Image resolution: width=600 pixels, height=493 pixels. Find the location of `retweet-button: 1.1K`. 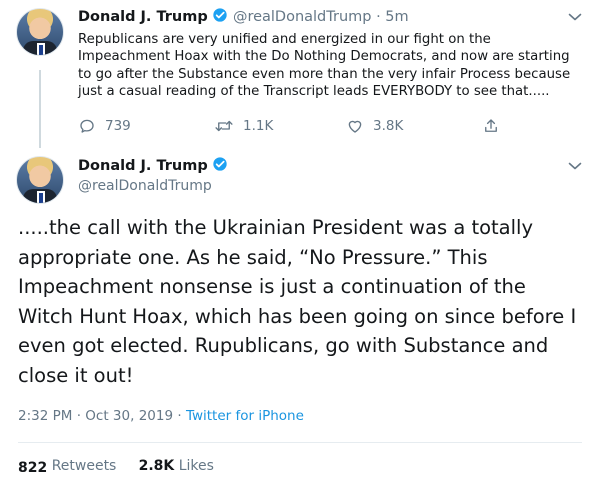

retweet-button: 1.1K is located at coordinates (243, 126).